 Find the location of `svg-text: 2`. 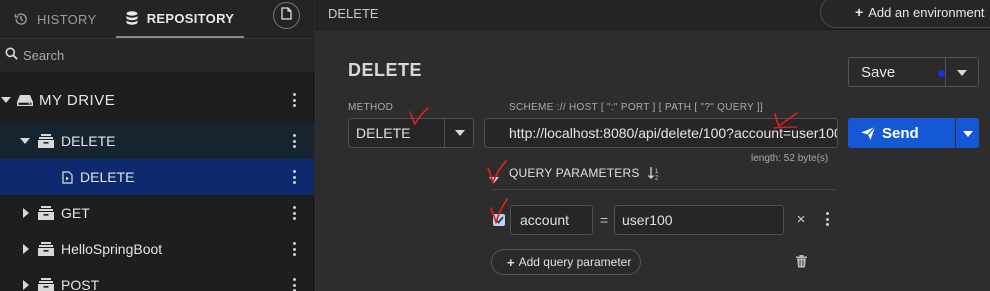

svg-text: 2 is located at coordinates (657, 177).